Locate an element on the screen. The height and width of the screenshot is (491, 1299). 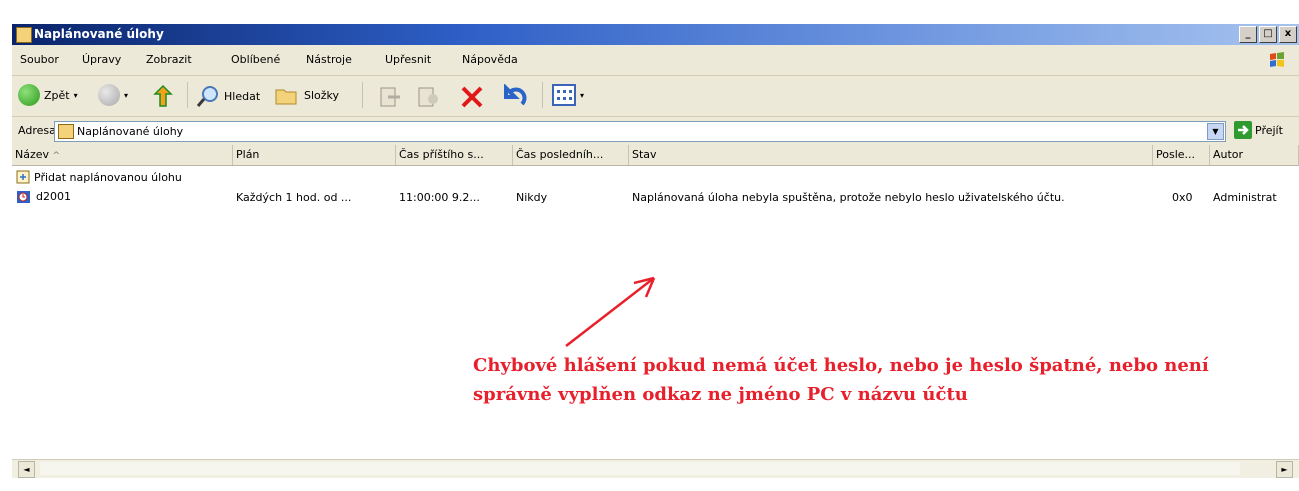
title-bar: Naplánované úlohy _ □ x is located at coordinates (655, 34).